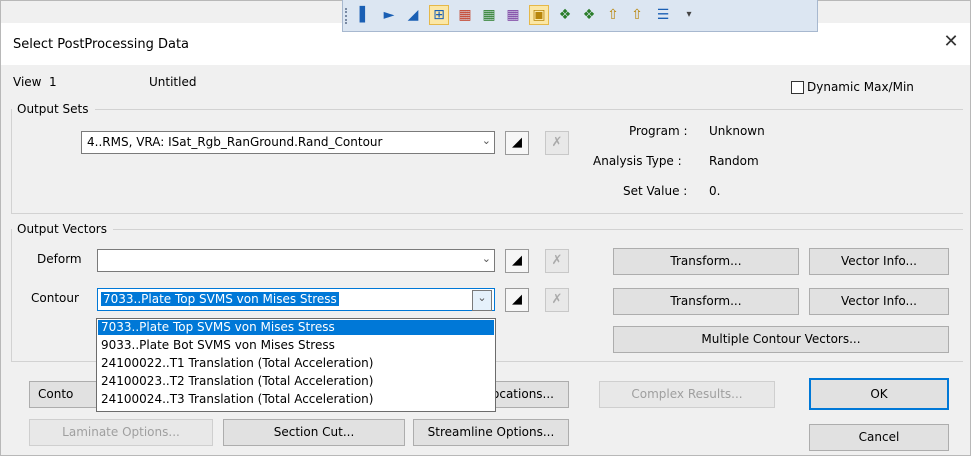  Describe the element at coordinates (663, 15) in the screenshot. I see `list-icon: ☰` at that location.